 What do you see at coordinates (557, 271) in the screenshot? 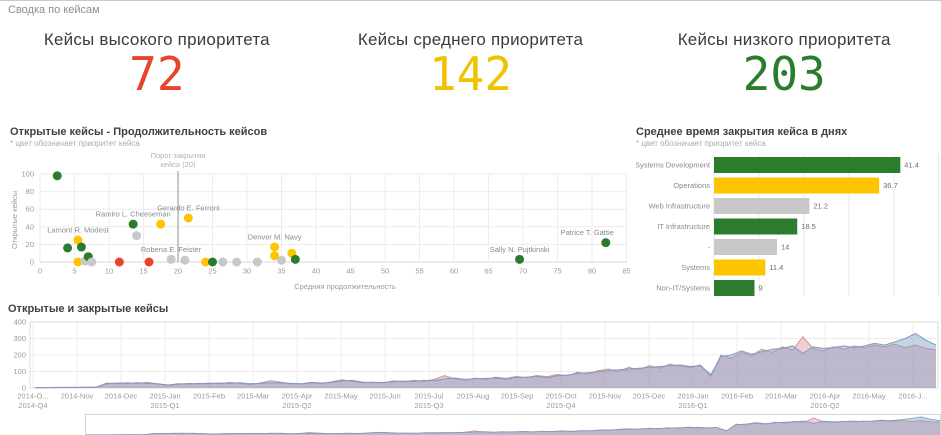
I see `axis-tick-label: 75` at bounding box center [557, 271].